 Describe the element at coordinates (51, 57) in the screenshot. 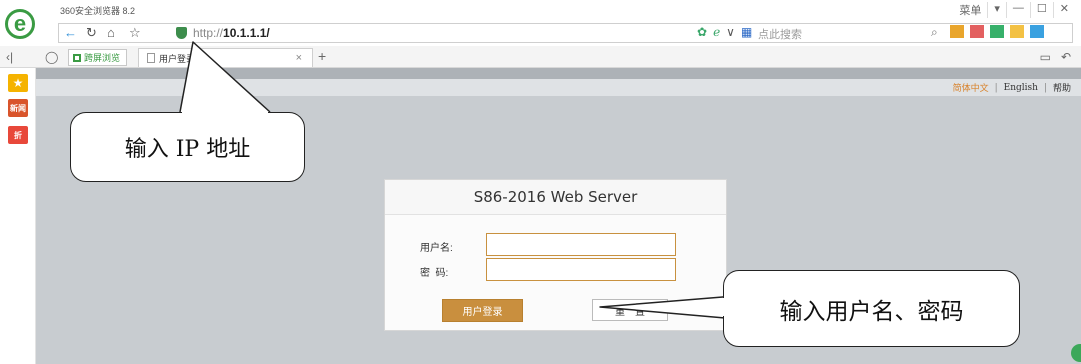

I see `tab-home-icon: ◯` at that location.